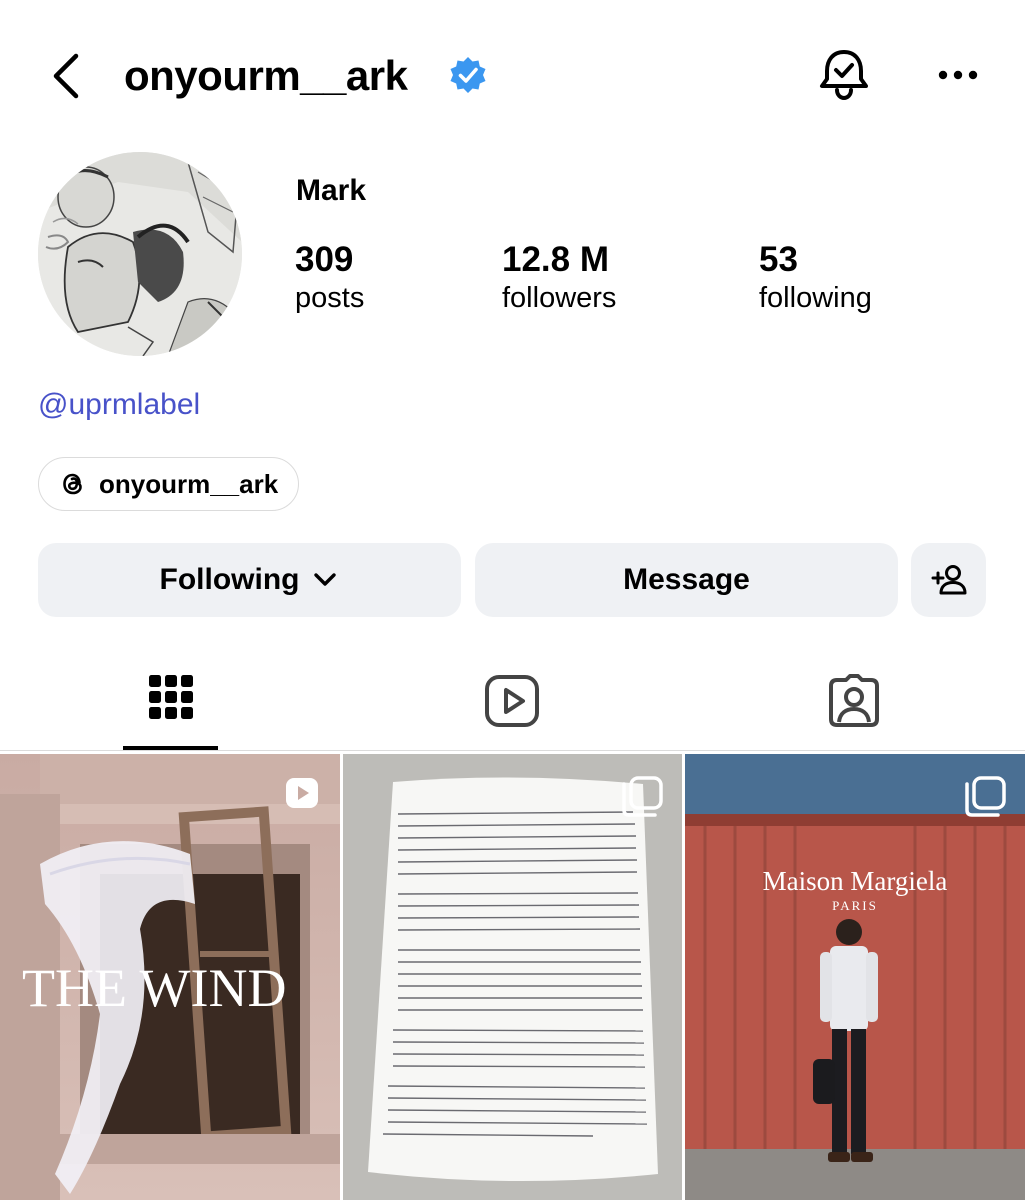 Image resolution: width=1025 pixels, height=1200 pixels. What do you see at coordinates (815, 277) in the screenshot?
I see `stat-following: 53 following` at bounding box center [815, 277].